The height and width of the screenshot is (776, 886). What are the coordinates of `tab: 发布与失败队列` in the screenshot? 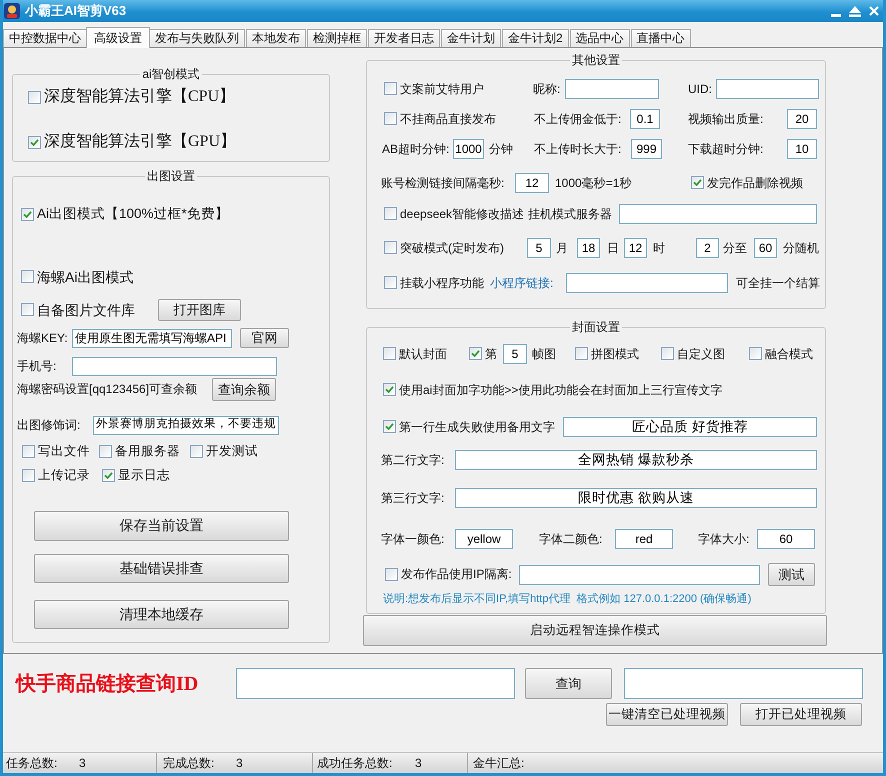 It's located at (197, 38).